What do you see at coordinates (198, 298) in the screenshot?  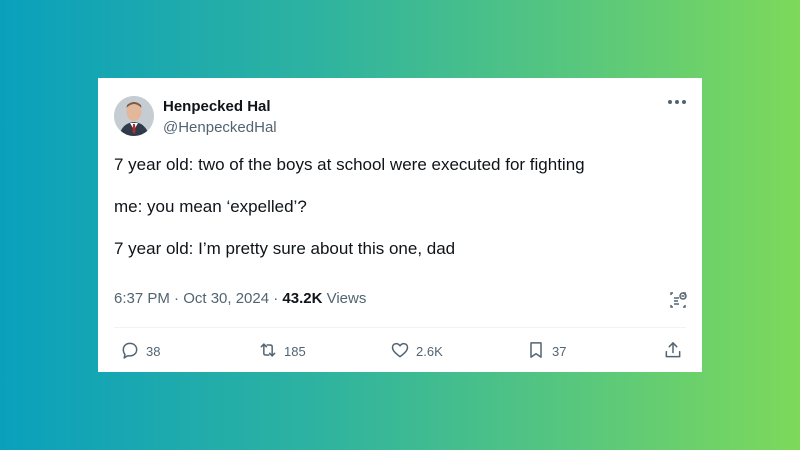 I see `timestamp: 6:37 PM · Oct 30, 2024 ·` at bounding box center [198, 298].